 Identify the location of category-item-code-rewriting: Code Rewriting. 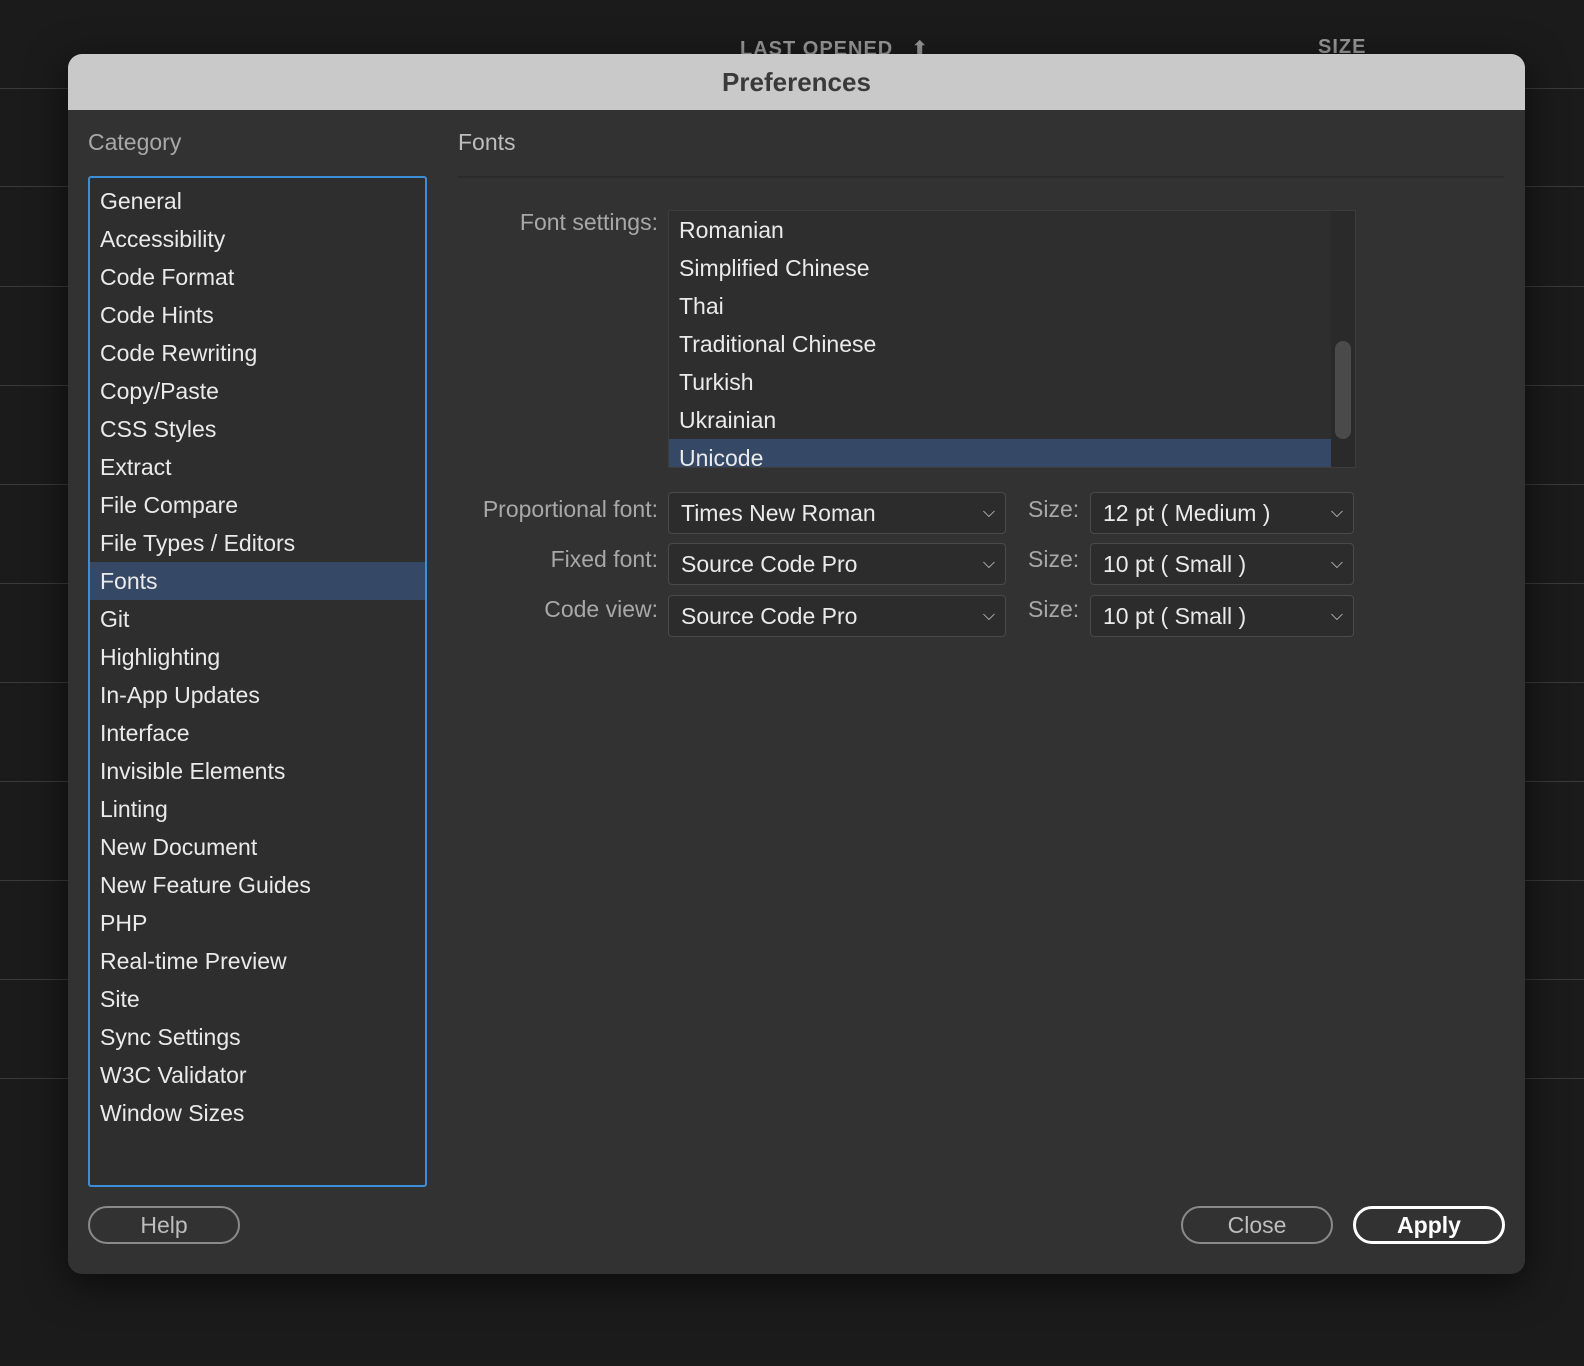
(257, 353).